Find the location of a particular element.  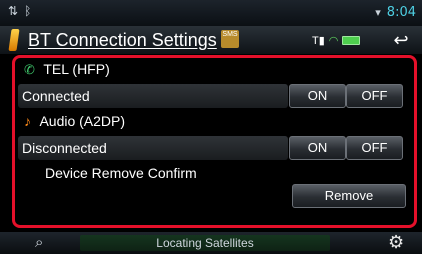

wifi-icon: ▾ is located at coordinates (378, 13).